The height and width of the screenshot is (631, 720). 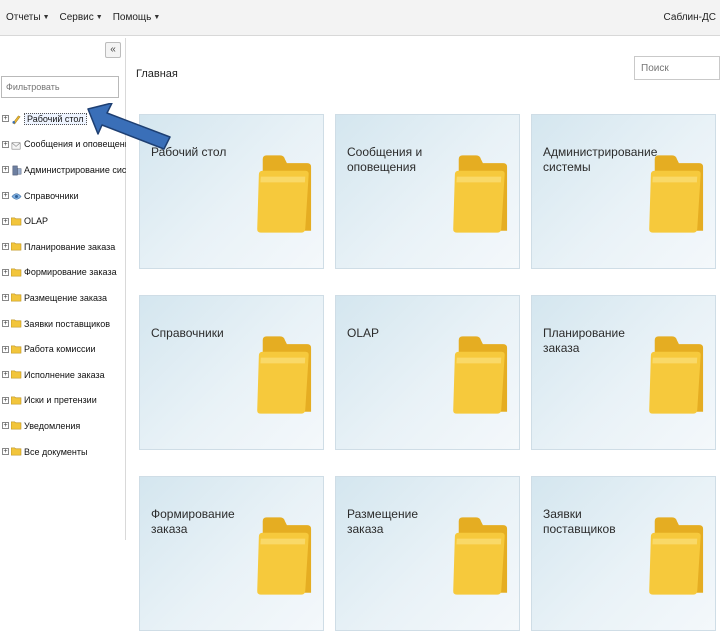 What do you see at coordinates (75, 170) in the screenshot?
I see `tree-item: + Администрирование системы` at bounding box center [75, 170].